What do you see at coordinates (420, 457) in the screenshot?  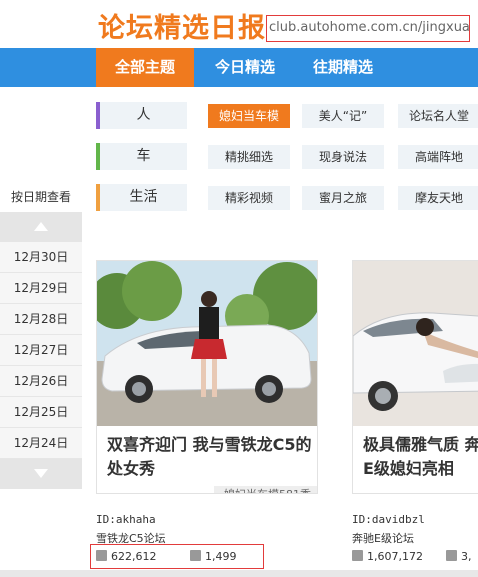 I see `post-title: 极具儒雅气质 奔驰E级媳妇亮相` at bounding box center [420, 457].